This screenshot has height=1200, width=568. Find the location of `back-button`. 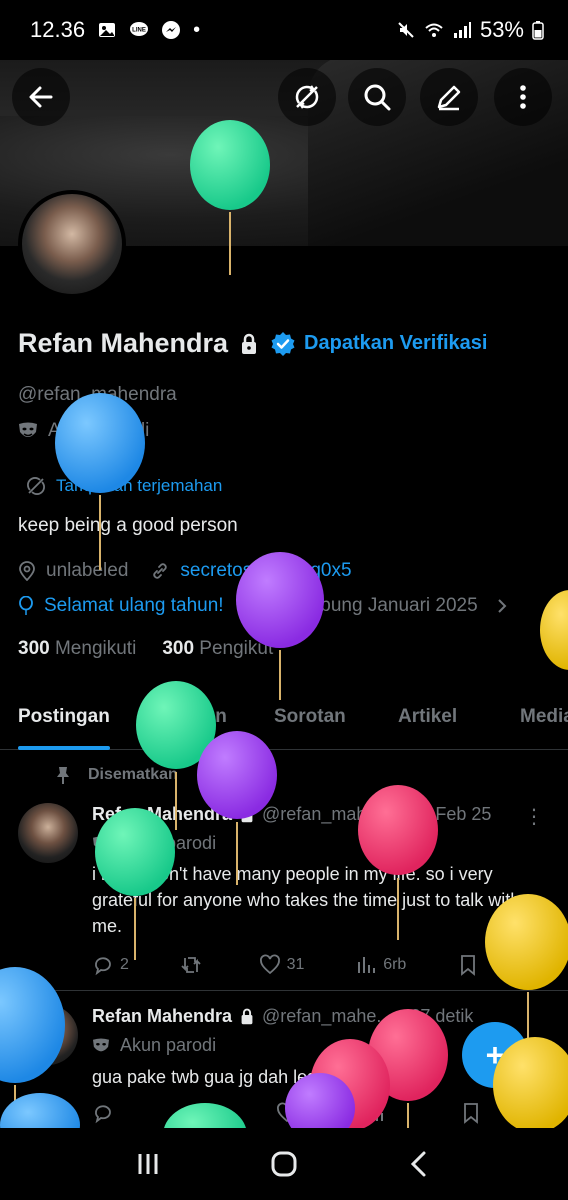

back-button is located at coordinates (41, 97).